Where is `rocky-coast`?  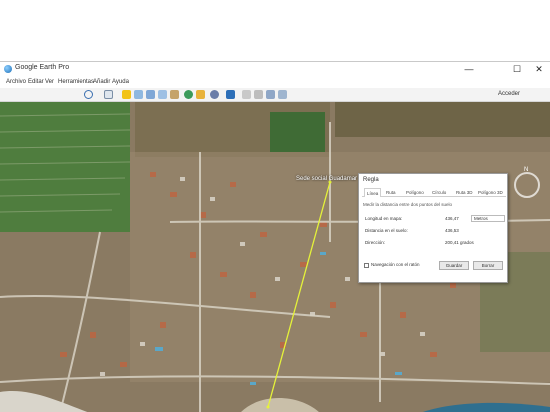 rocky-coast is located at coordinates (280, 405).